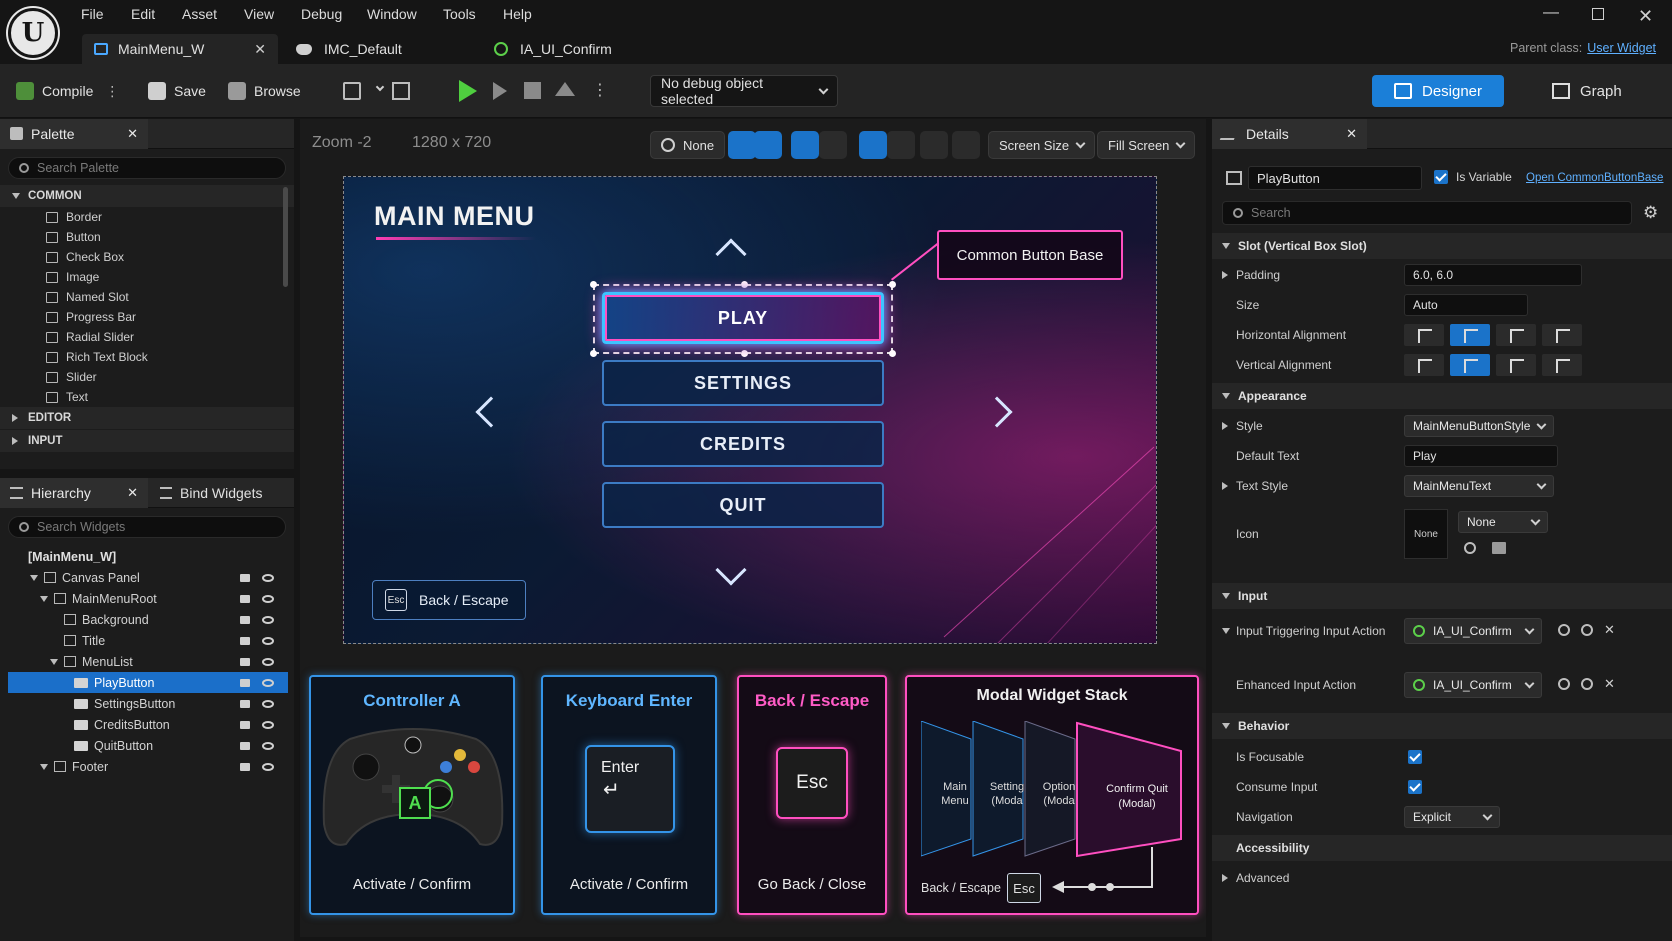 This screenshot has width=1672, height=941. Describe the element at coordinates (1564, 684) in the screenshot. I see `use-selected-icon` at that location.